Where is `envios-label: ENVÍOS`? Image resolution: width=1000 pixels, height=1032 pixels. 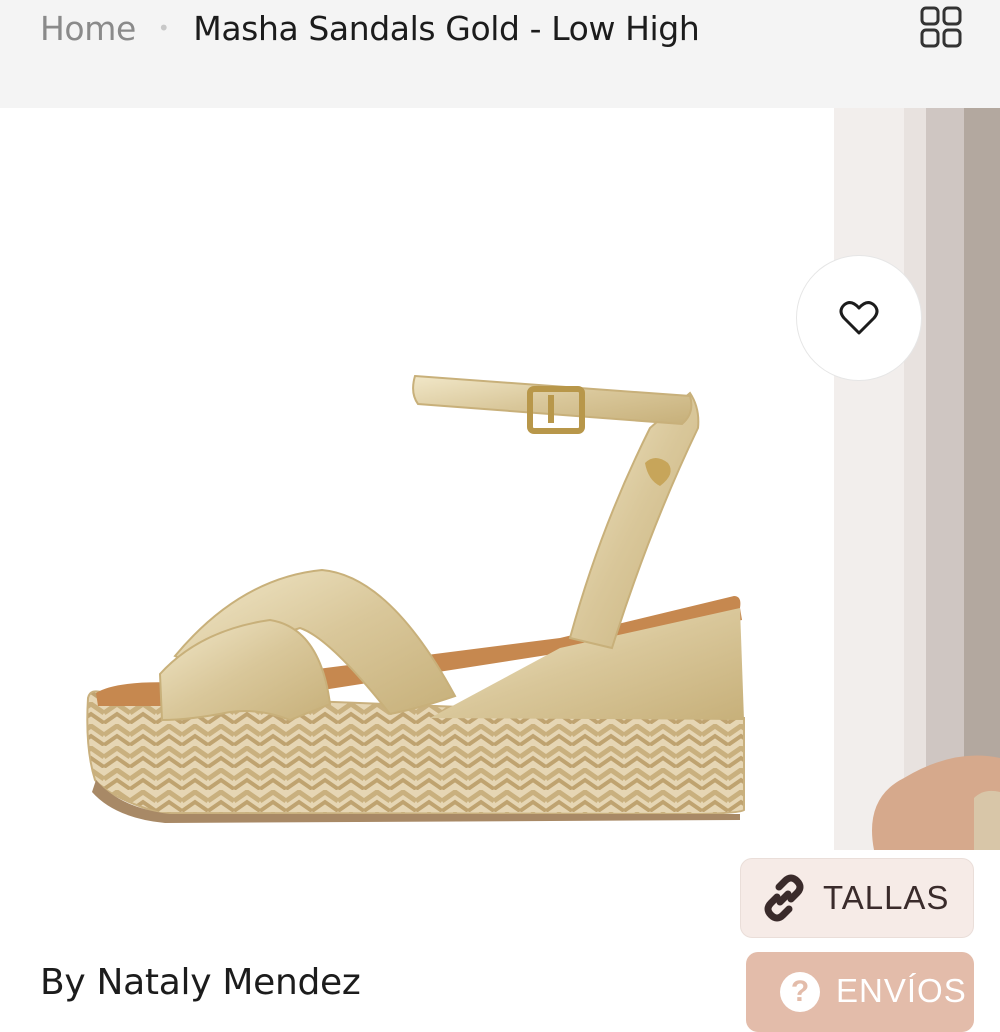 envios-label: ENVÍOS is located at coordinates (901, 990).